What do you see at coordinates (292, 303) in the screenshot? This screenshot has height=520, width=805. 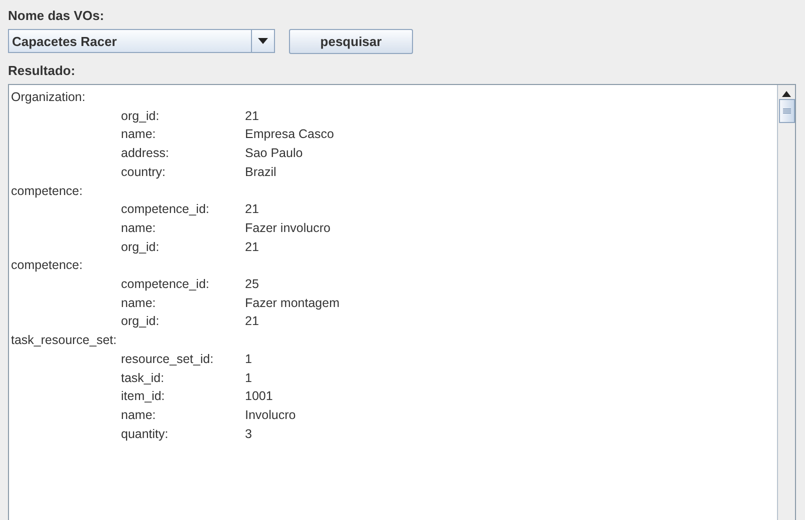 I see `field-value: Fazer montagem` at bounding box center [292, 303].